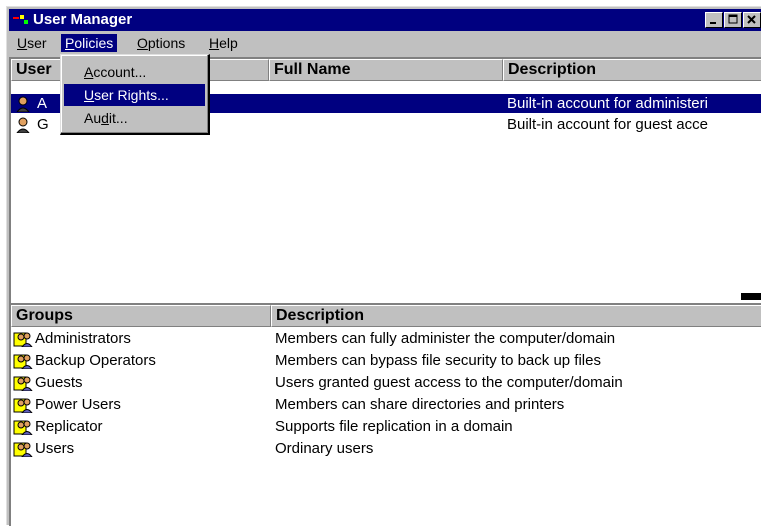  What do you see at coordinates (95, 360) in the screenshot?
I see `group-name: Backup Operators` at bounding box center [95, 360].